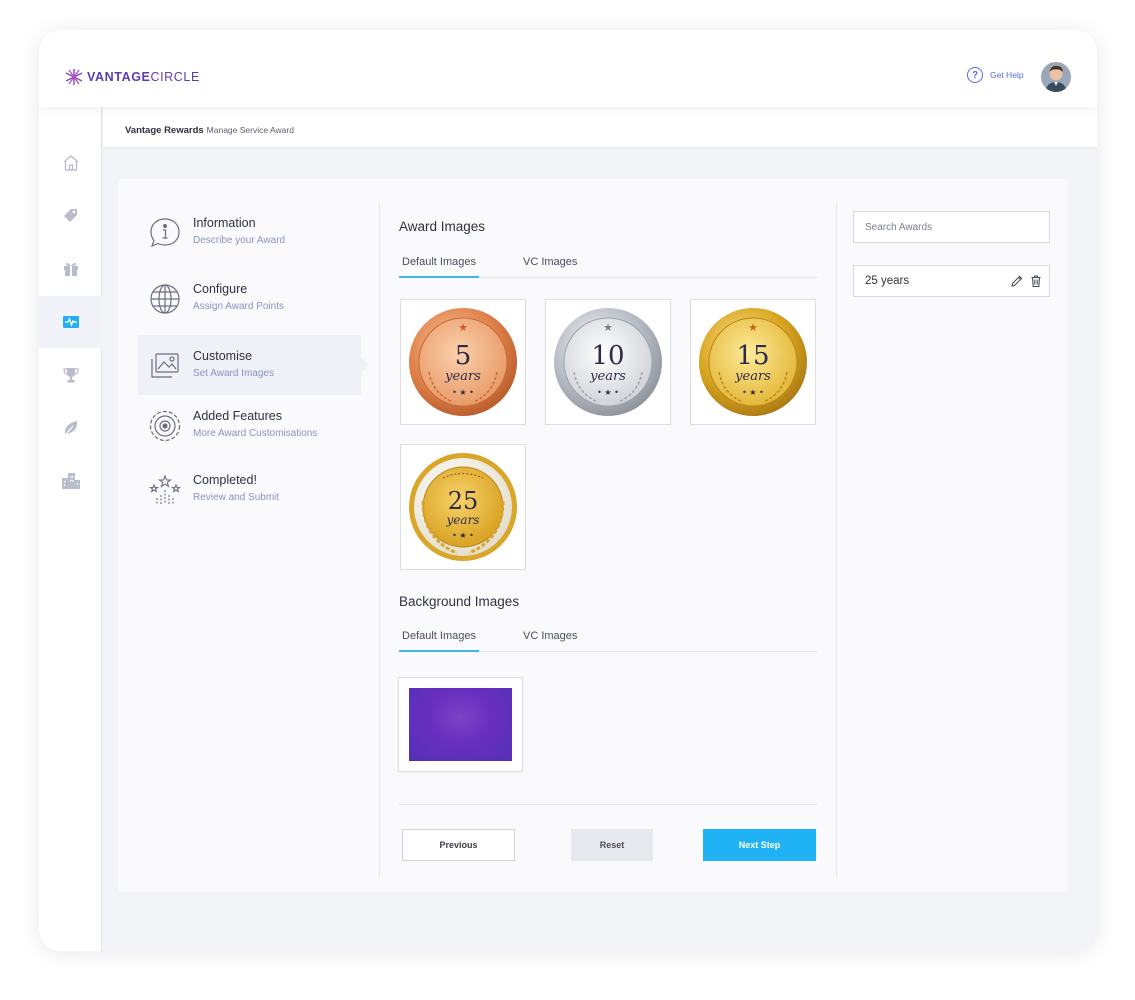  I want to click on award-images-title: Award Images, so click(442, 226).